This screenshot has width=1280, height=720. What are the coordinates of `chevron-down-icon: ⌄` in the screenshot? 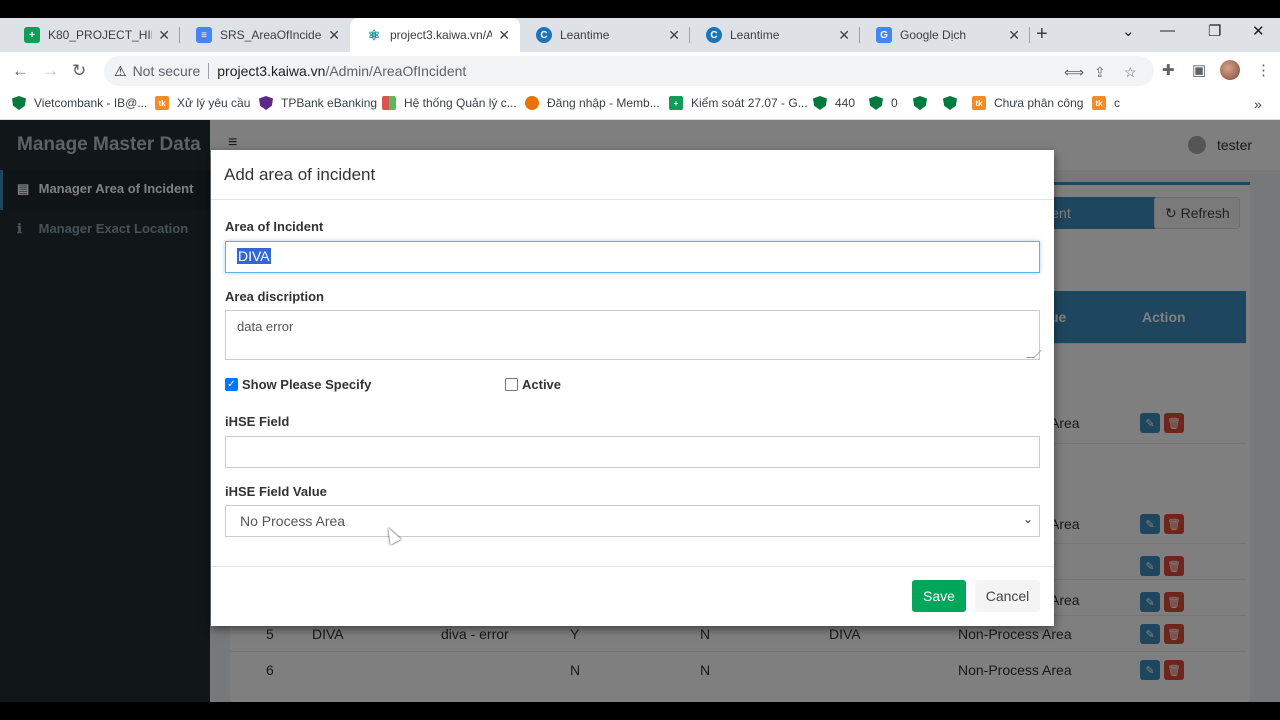 It's located at (1027, 519).